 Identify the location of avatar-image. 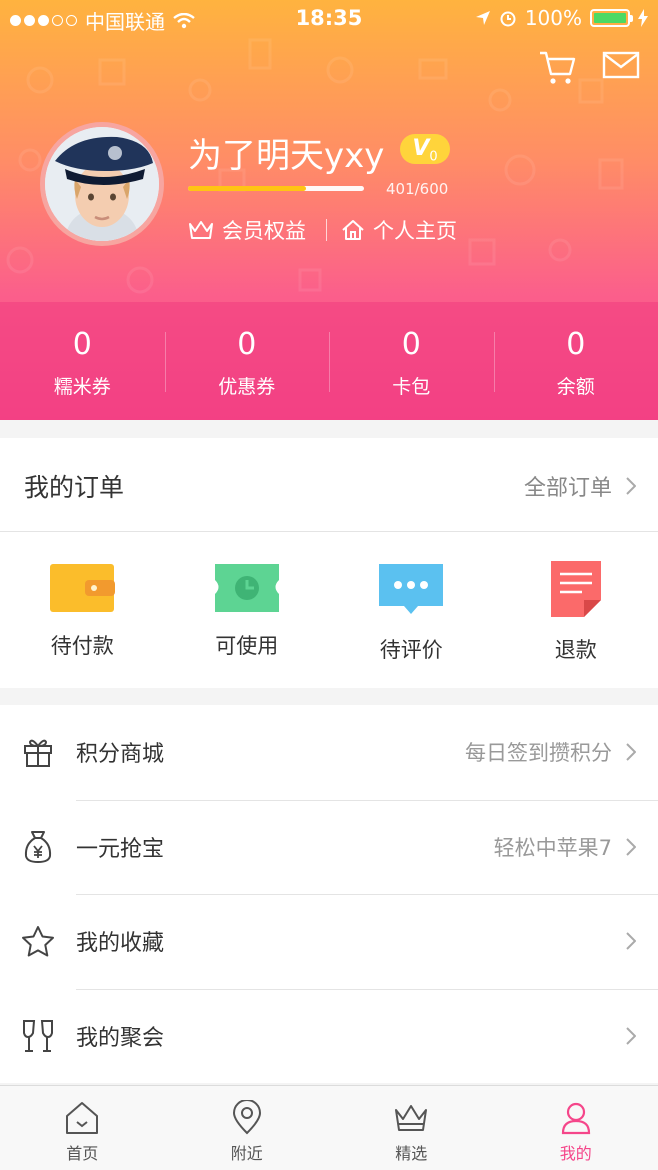
(102, 184).